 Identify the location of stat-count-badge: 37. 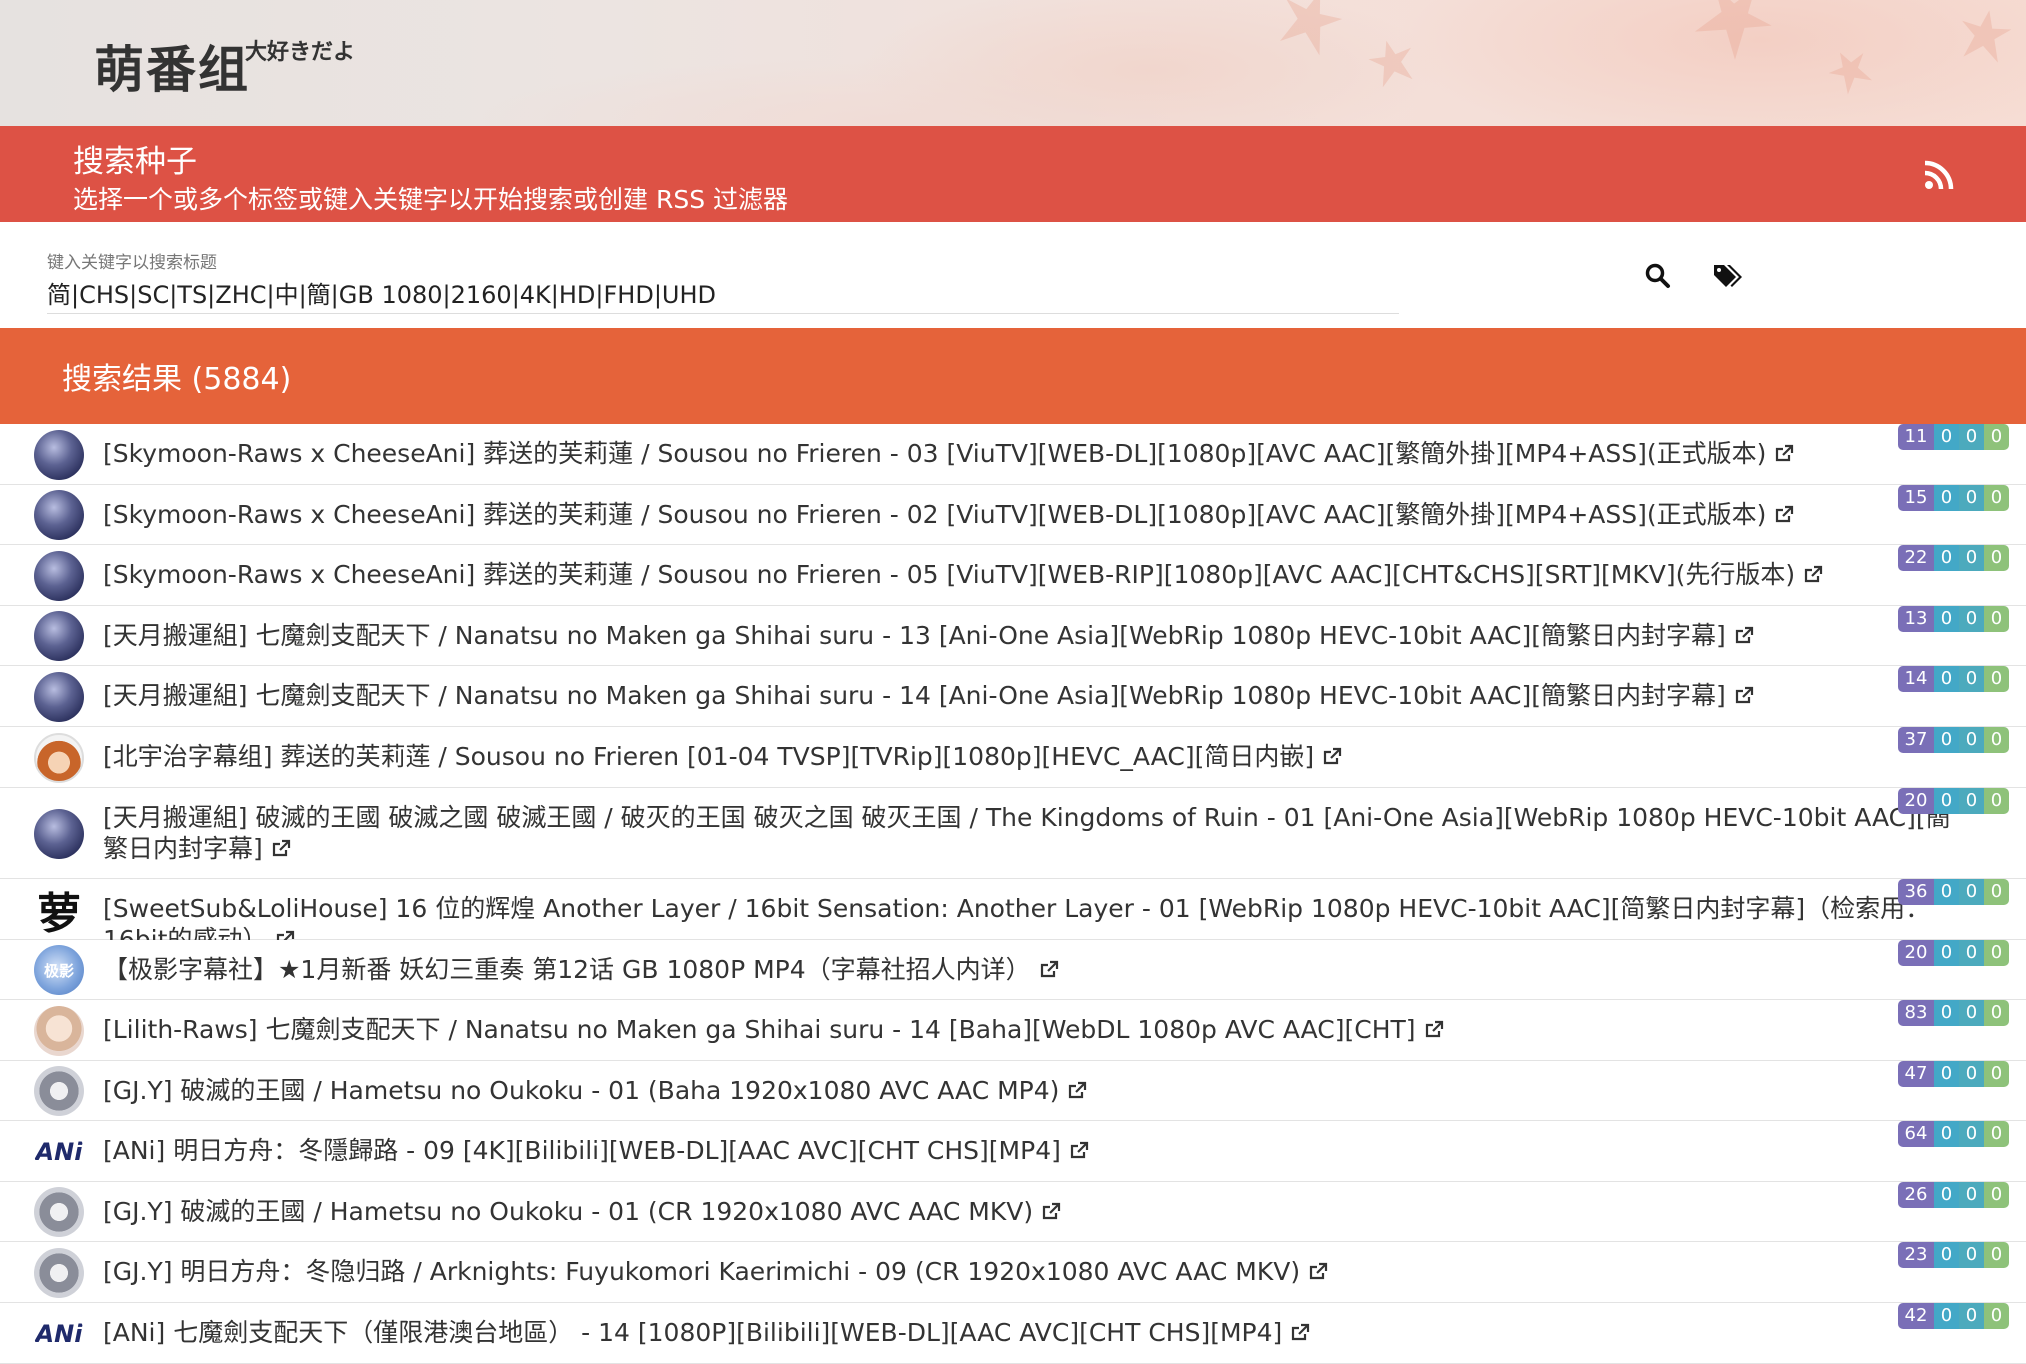
(1916, 740).